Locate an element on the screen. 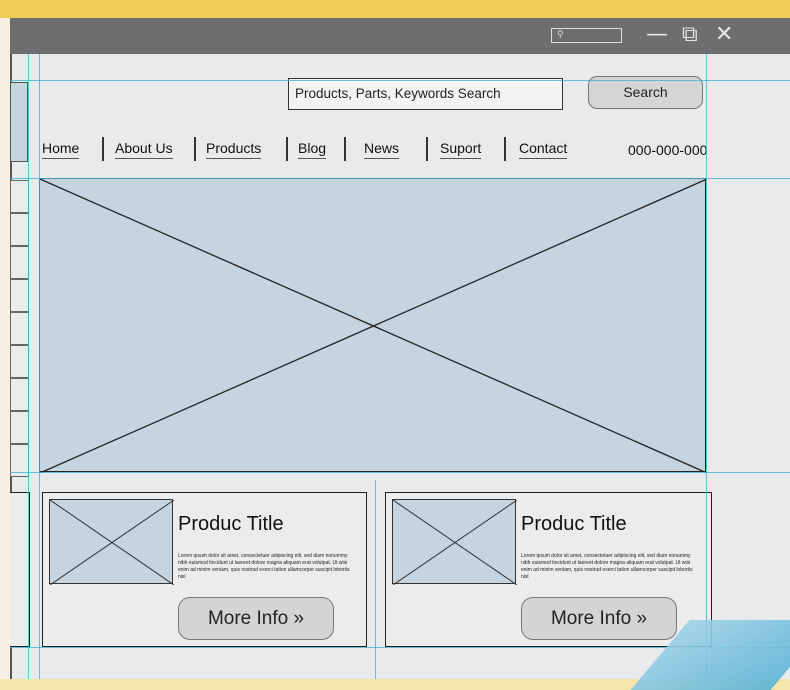 The height and width of the screenshot is (690, 790). phone-number: 000-000-000 is located at coordinates (668, 150).